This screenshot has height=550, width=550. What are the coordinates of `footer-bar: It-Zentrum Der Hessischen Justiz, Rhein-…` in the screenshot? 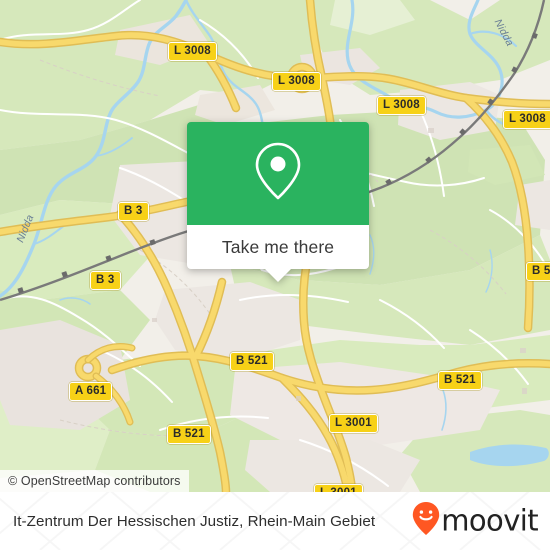 It's located at (275, 521).